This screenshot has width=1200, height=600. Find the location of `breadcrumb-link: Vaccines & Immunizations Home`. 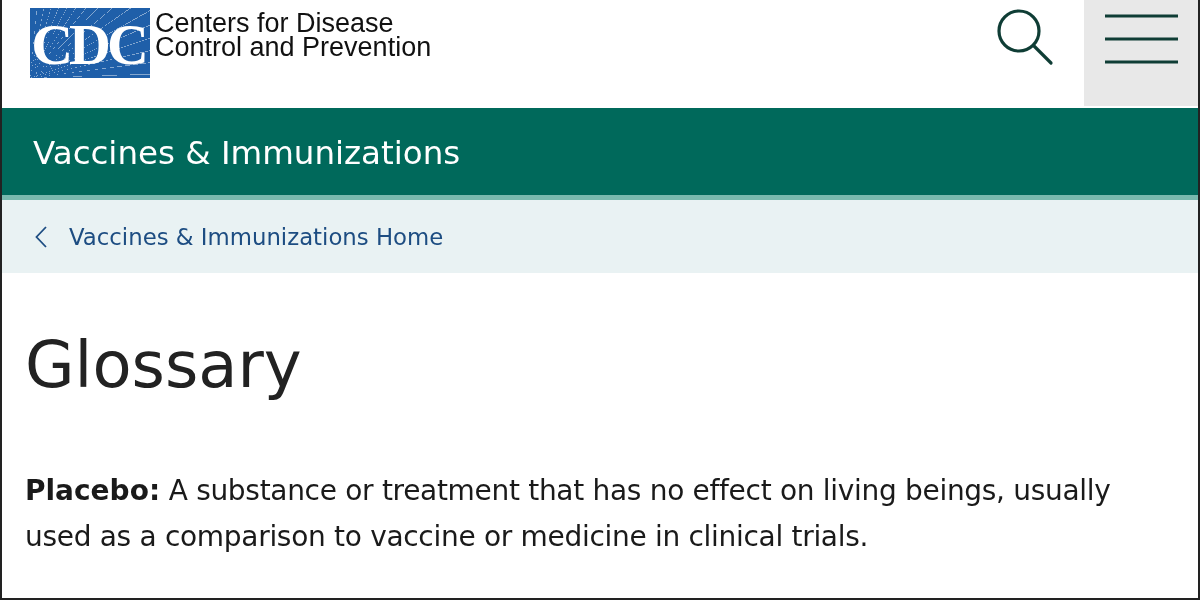

breadcrumb-link: Vaccines & Immunizations Home is located at coordinates (256, 236).